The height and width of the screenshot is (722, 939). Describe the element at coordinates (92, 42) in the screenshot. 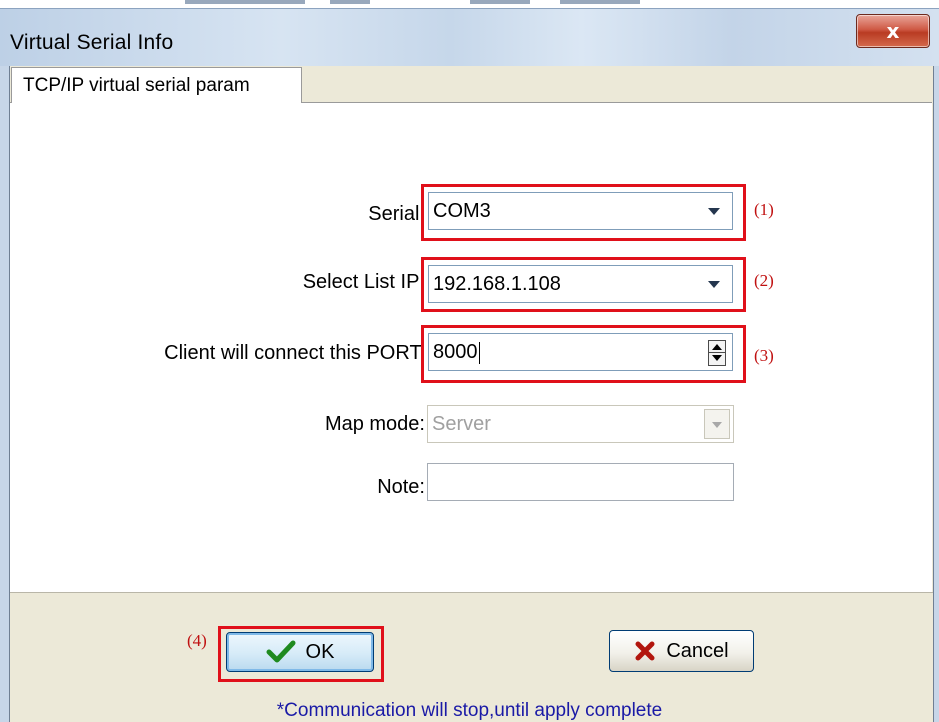

I see `window-title: Virtual Serial Info` at that location.